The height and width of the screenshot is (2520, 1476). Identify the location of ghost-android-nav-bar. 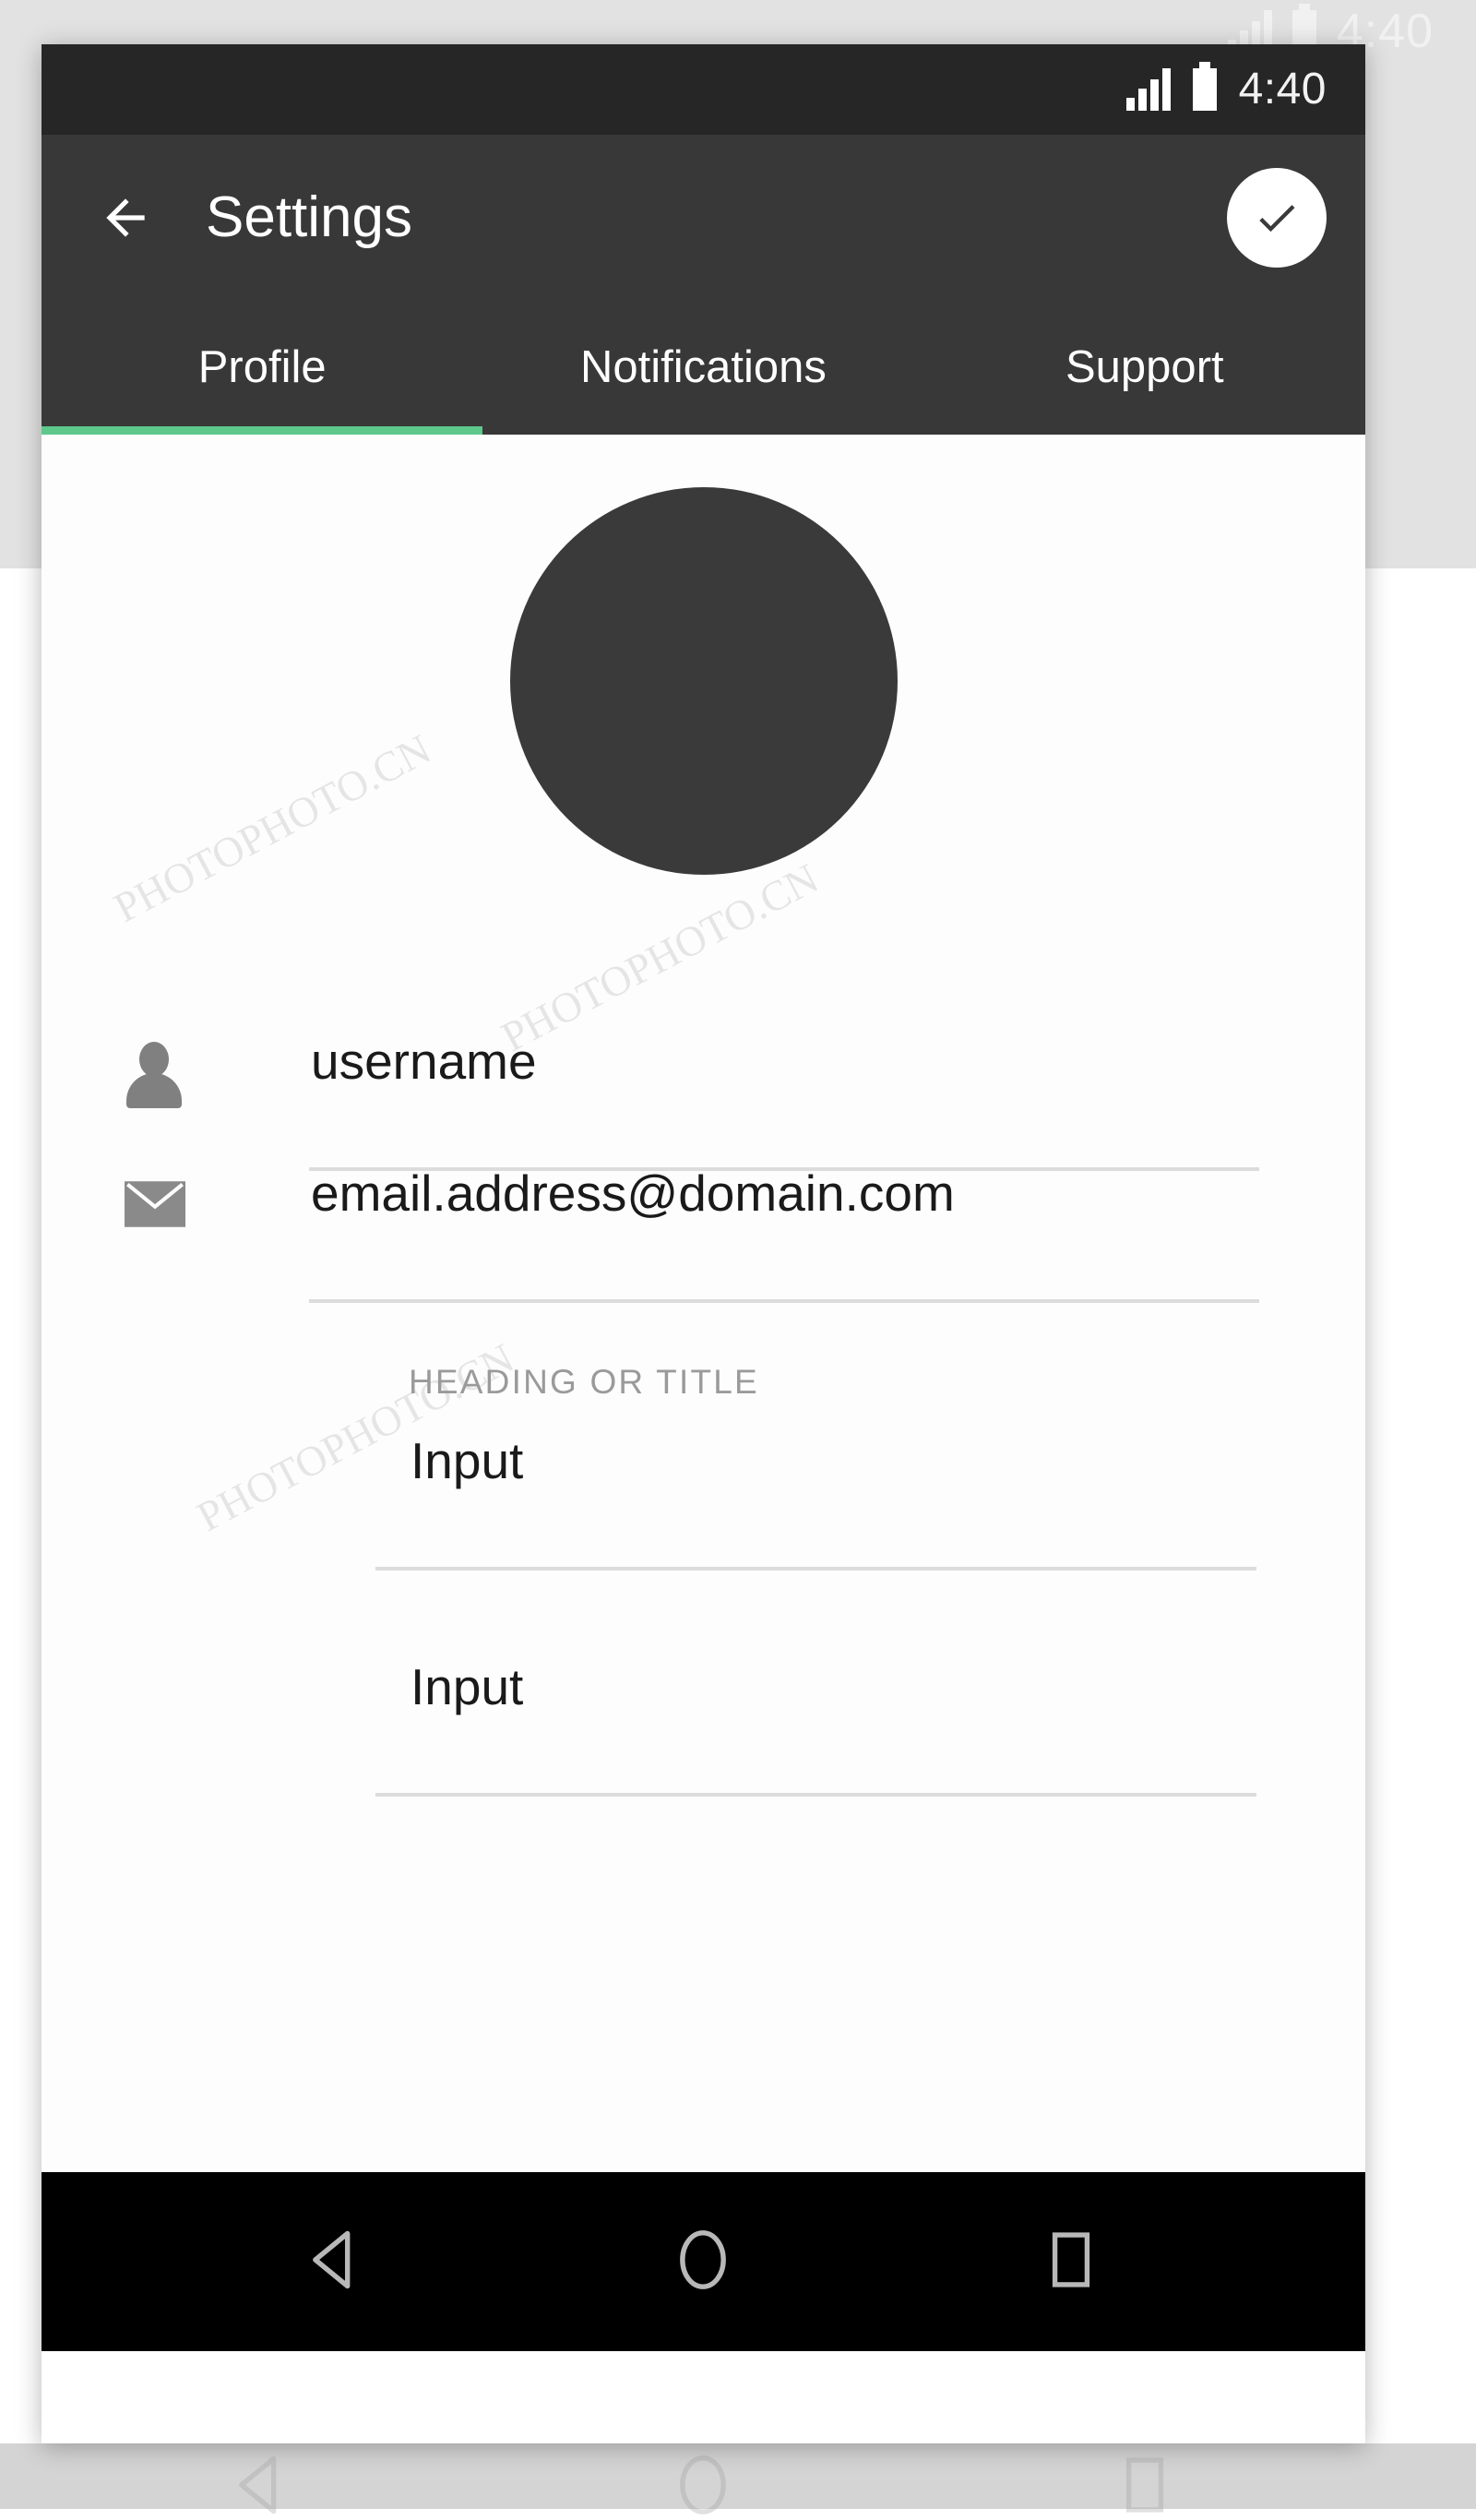
(703, 2482).